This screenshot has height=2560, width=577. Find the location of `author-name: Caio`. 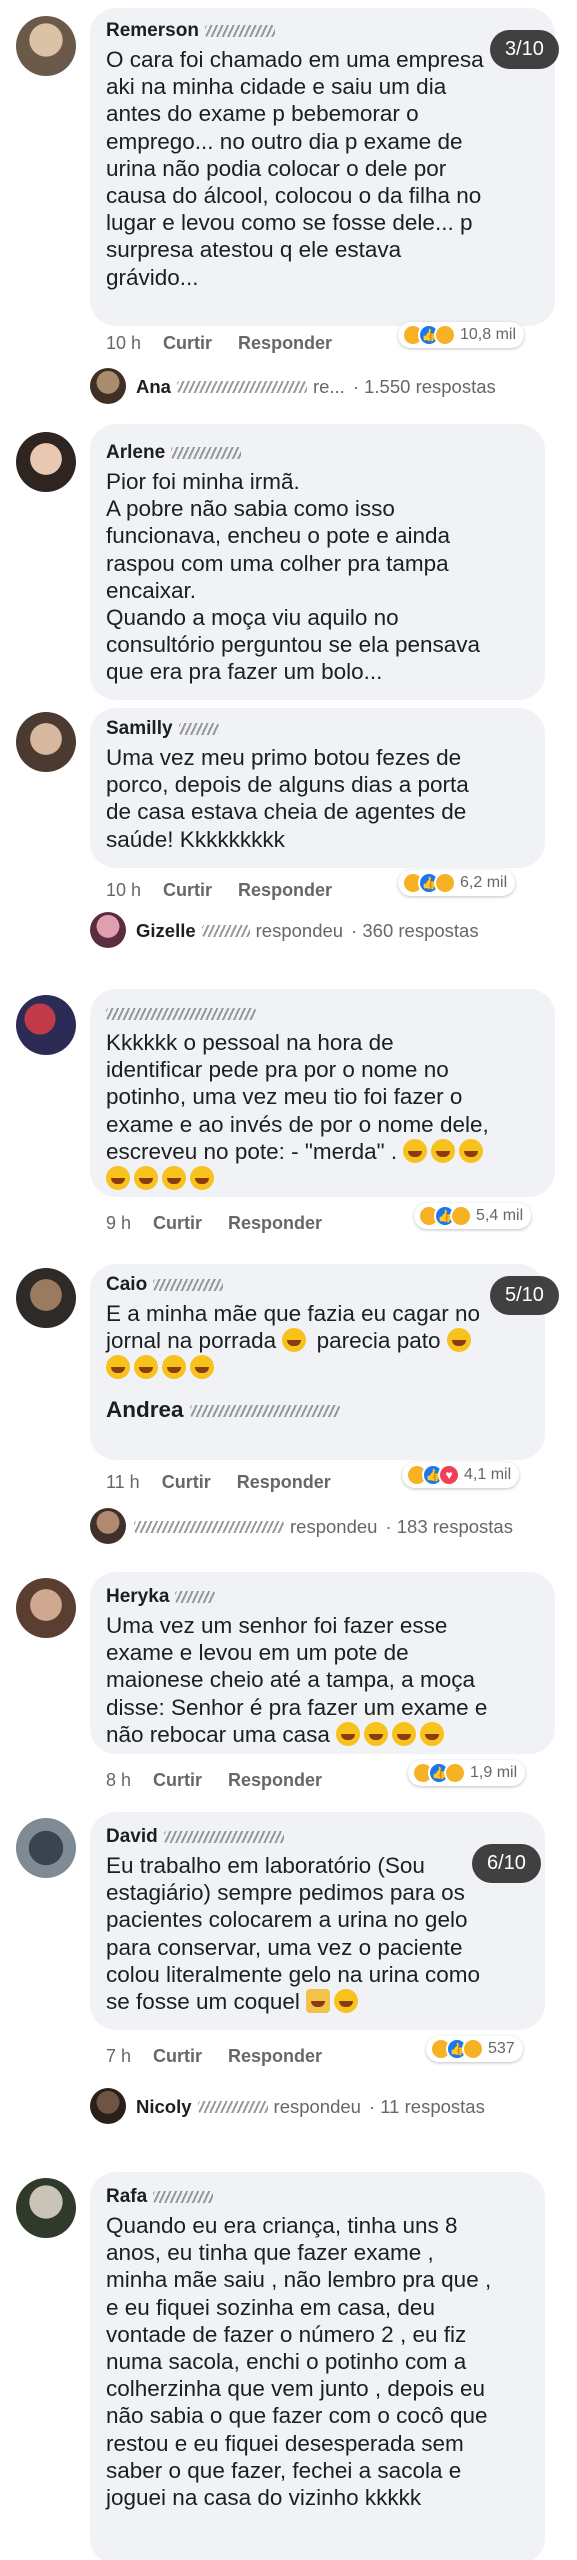

author-name: Caio is located at coordinates (165, 1285).